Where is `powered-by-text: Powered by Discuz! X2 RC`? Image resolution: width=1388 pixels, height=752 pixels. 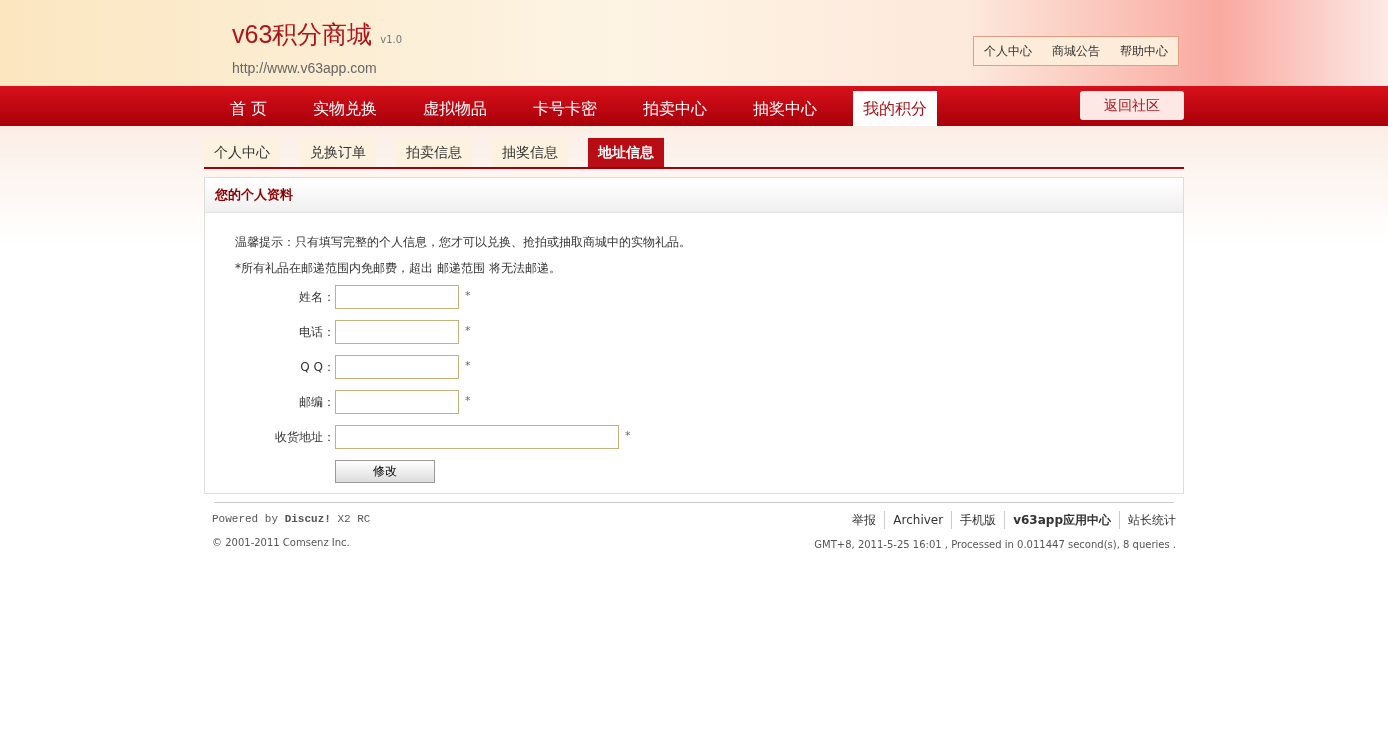
powered-by-text: Powered by Discuz! X2 RC is located at coordinates (291, 519).